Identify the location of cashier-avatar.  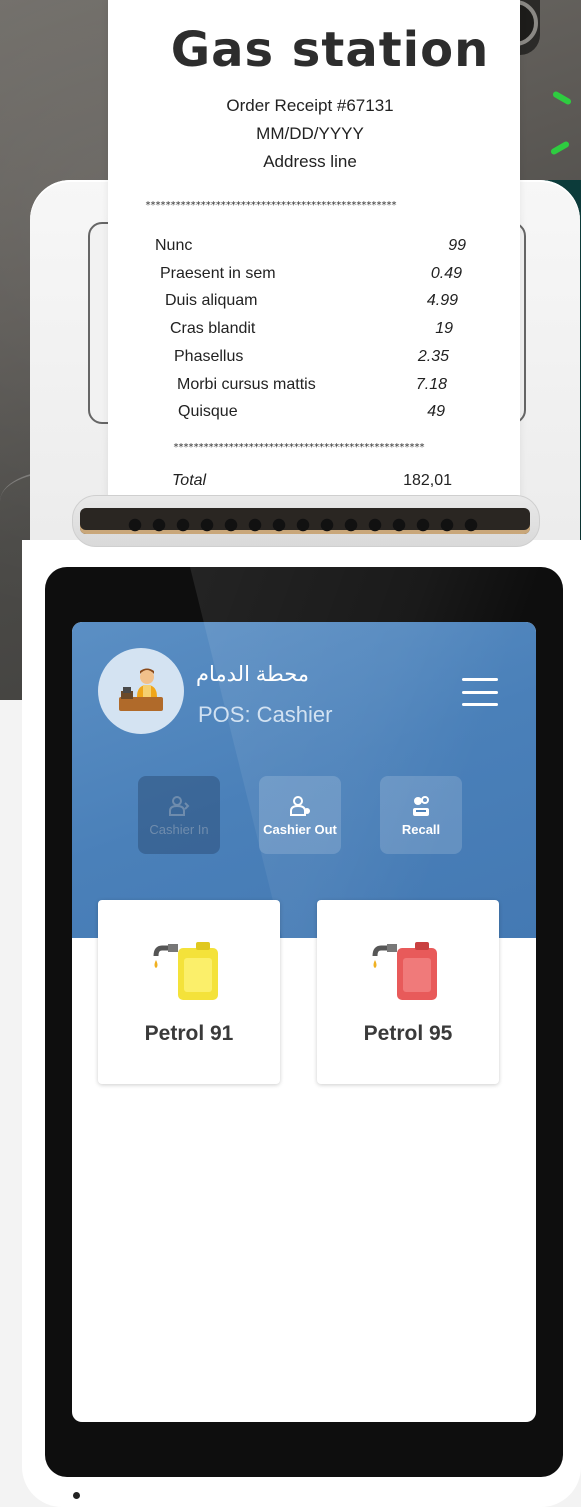
(141, 691).